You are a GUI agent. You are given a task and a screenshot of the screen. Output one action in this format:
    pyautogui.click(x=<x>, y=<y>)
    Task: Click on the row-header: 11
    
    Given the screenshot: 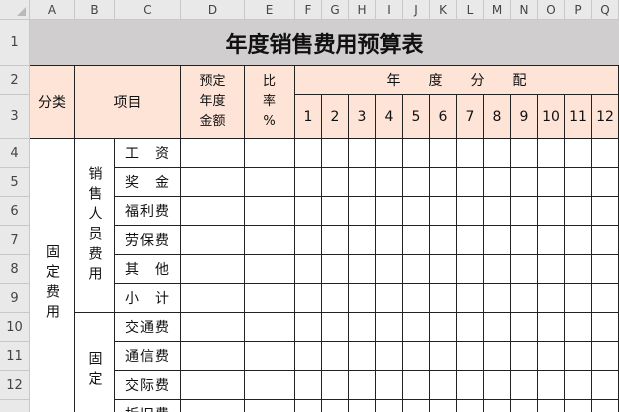 What is the action you would take?
    pyautogui.click(x=15, y=356)
    